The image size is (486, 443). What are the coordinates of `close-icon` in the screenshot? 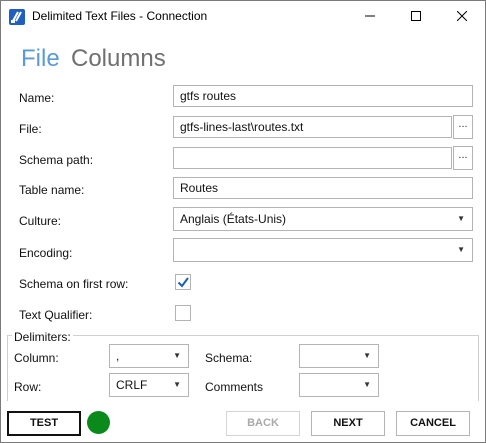 It's located at (462, 17).